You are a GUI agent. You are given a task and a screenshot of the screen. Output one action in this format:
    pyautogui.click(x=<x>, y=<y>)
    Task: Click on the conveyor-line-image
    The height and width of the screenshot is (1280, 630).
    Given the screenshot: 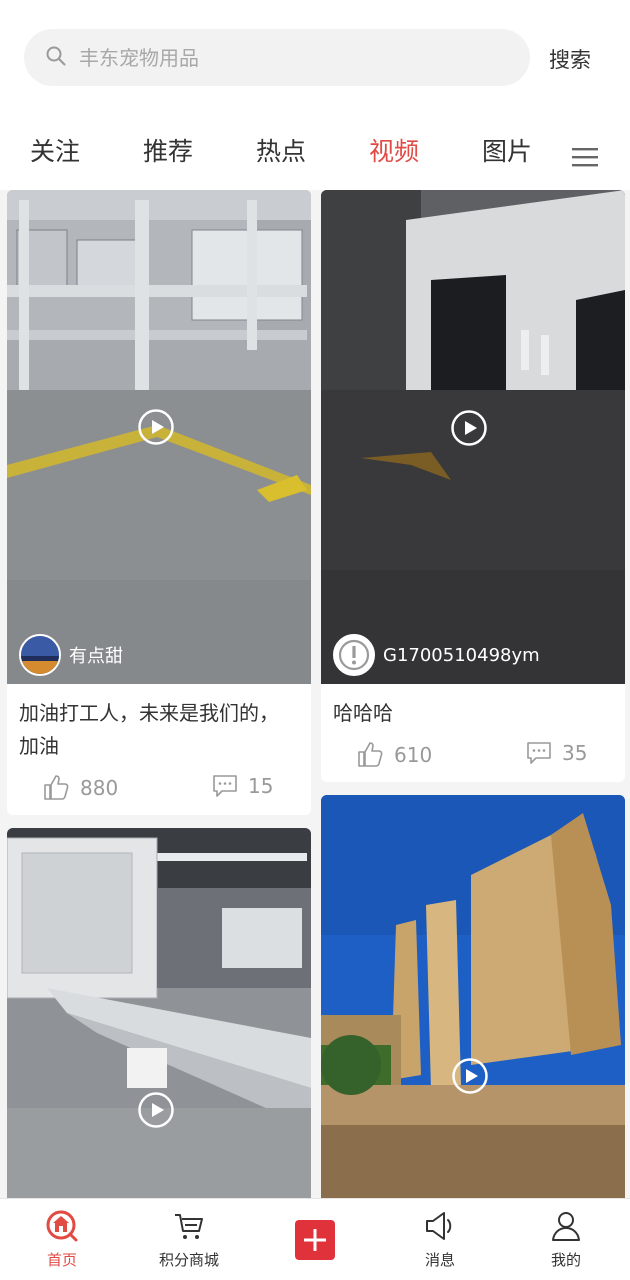 What is the action you would take?
    pyautogui.click(x=159, y=1013)
    